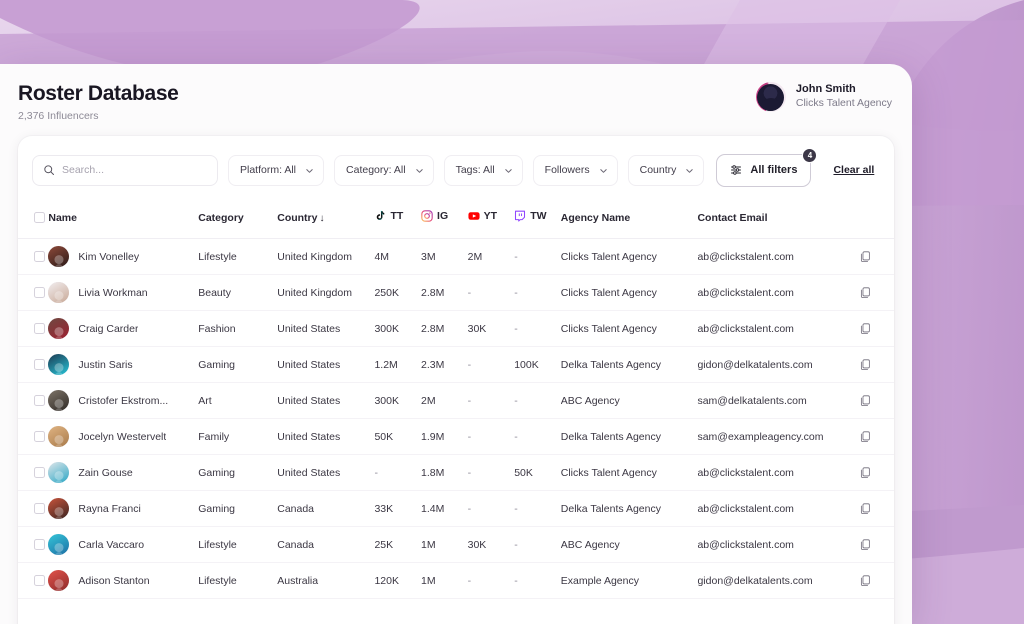 This screenshot has height=624, width=1024. What do you see at coordinates (49, 170) in the screenshot?
I see `search-icon` at bounding box center [49, 170].